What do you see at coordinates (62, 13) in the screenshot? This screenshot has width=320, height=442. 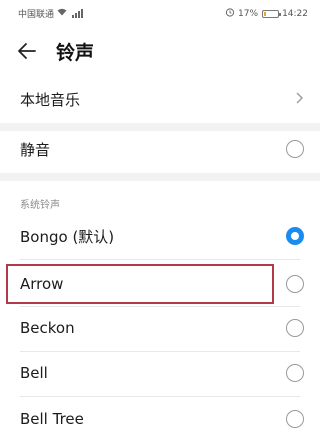 I see `wifi-icon` at bounding box center [62, 13].